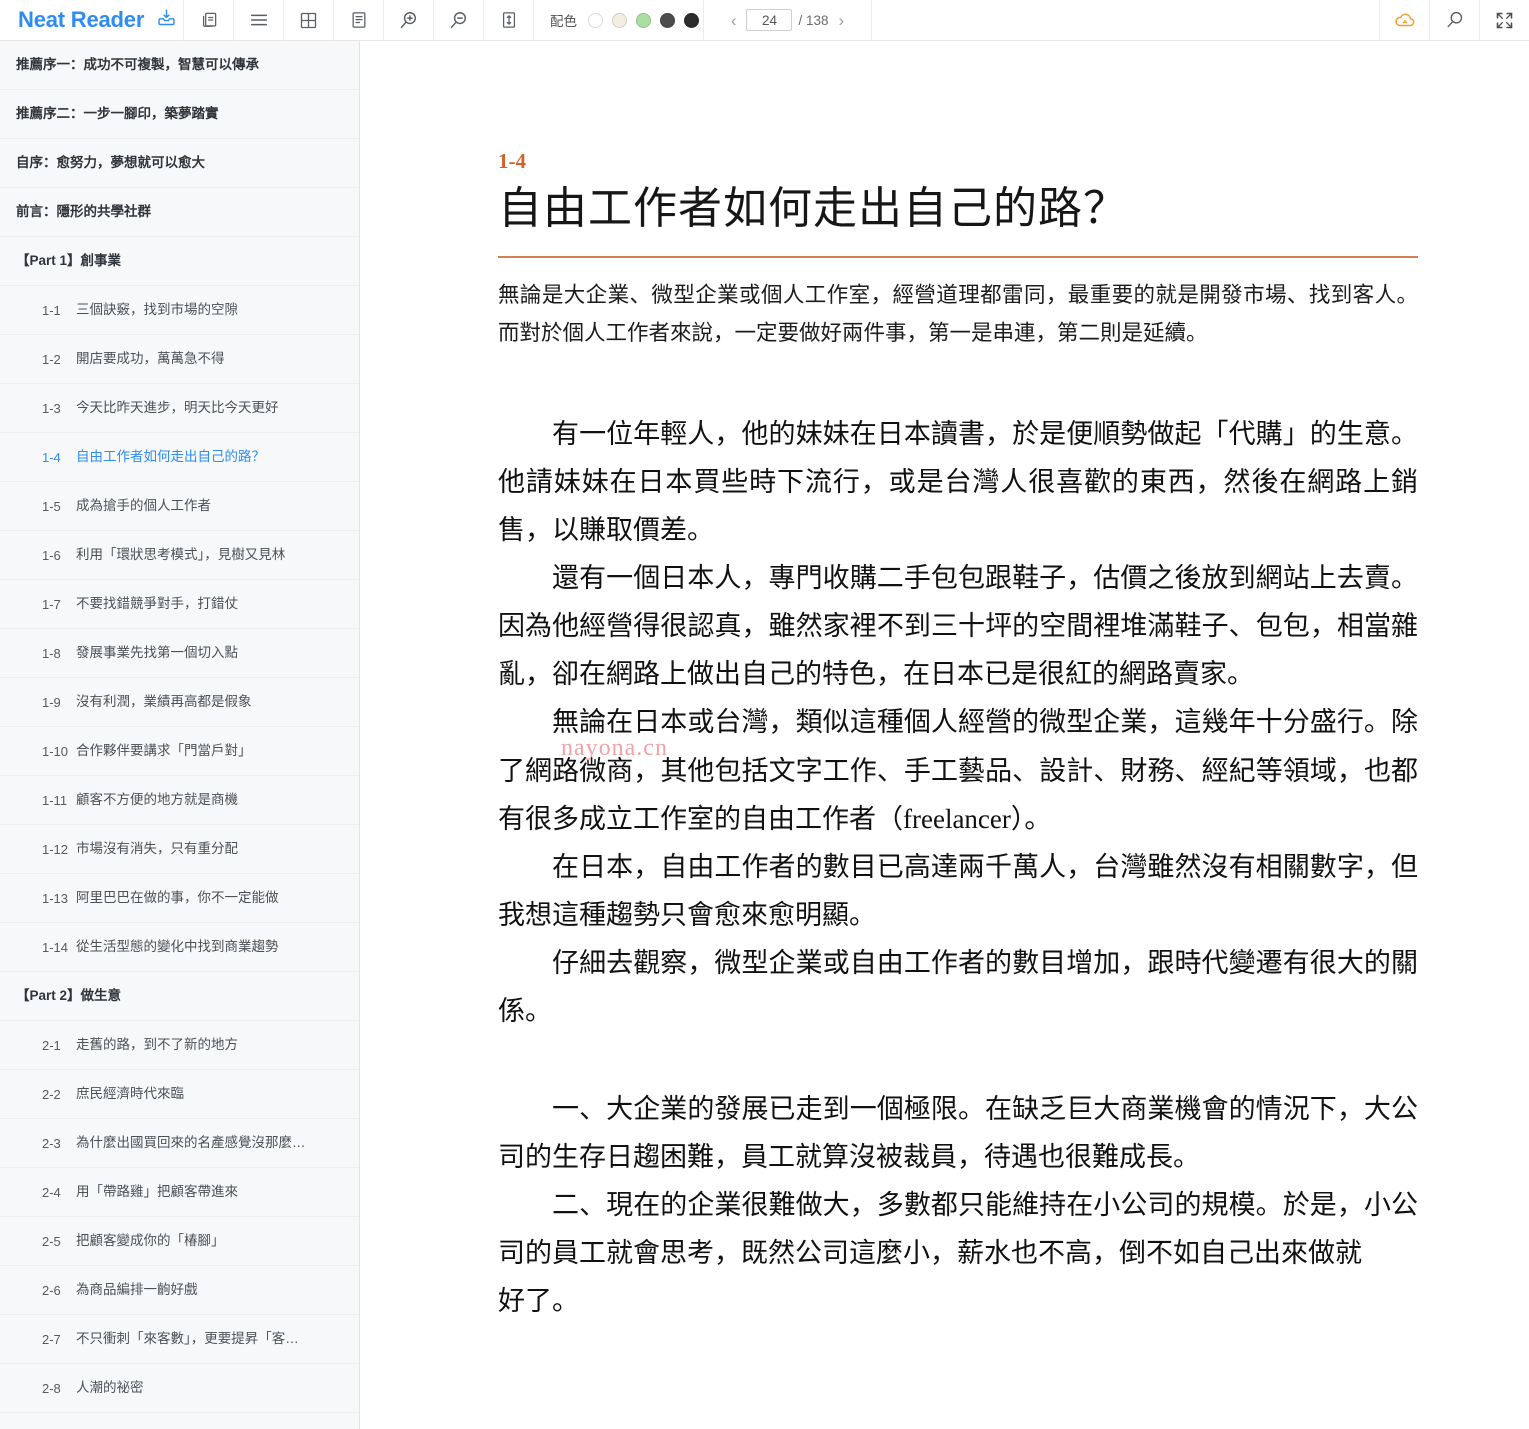 The width and height of the screenshot is (1529, 1429). What do you see at coordinates (958, 986) in the screenshot?
I see `body-paragraph-5: 仔細去觀察，微型企業或自由工作者的數目增加，跟時代變遷有很大的關係。` at bounding box center [958, 986].